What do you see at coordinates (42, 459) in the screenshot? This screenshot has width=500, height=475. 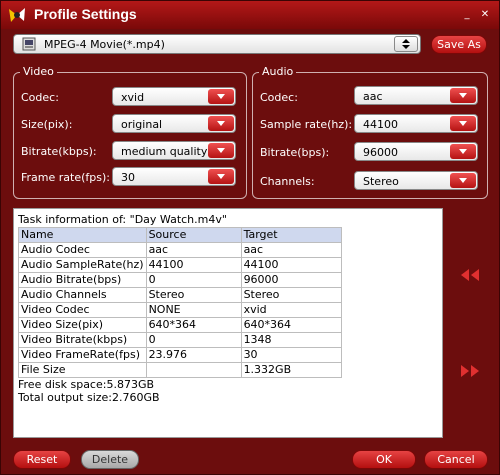 I see `reset-button: Reset` at bounding box center [42, 459].